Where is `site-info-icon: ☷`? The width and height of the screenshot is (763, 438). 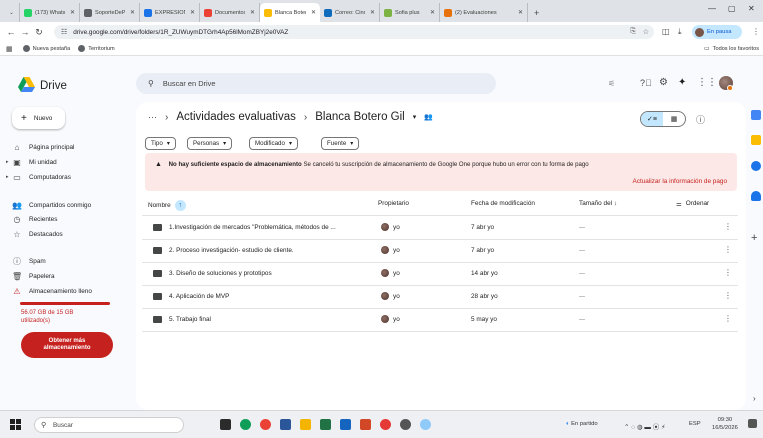
site-info-icon: ☷ is located at coordinates (64, 32).